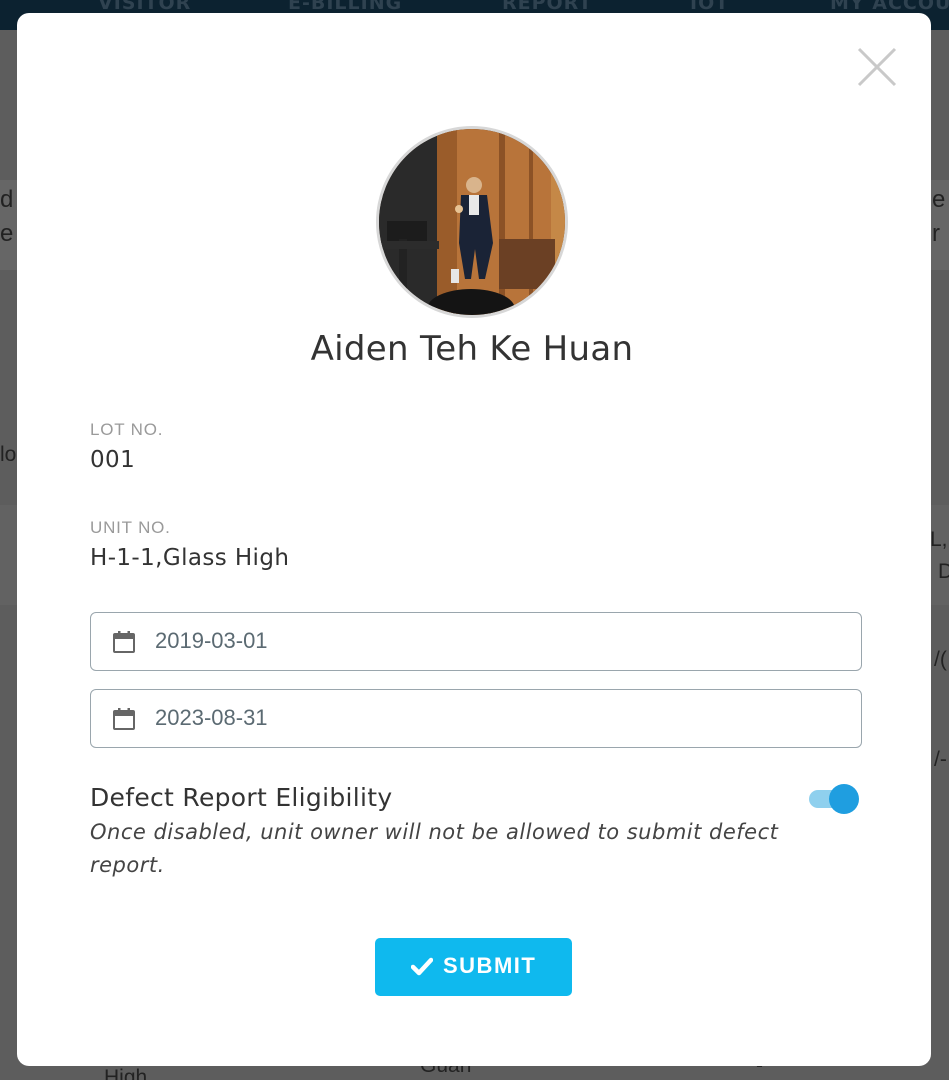  What do you see at coordinates (211, 717) in the screenshot?
I see `end-date-value: 2023-08-31` at bounding box center [211, 717].